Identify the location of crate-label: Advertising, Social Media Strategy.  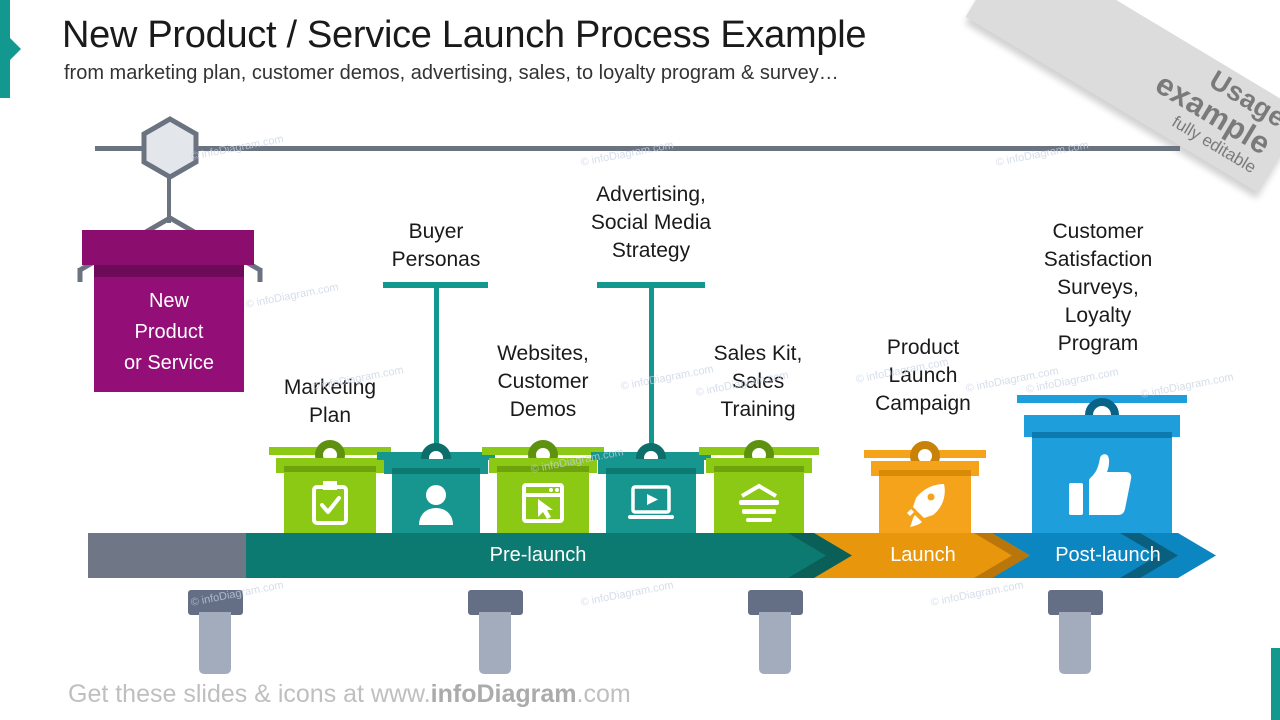
(651, 223).